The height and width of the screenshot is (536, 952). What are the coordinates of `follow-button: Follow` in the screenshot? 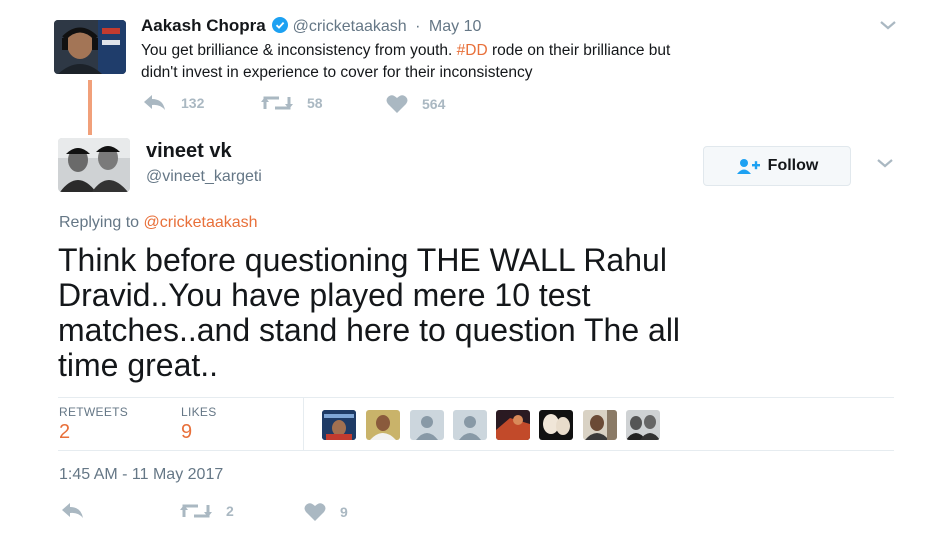 It's located at (777, 166).